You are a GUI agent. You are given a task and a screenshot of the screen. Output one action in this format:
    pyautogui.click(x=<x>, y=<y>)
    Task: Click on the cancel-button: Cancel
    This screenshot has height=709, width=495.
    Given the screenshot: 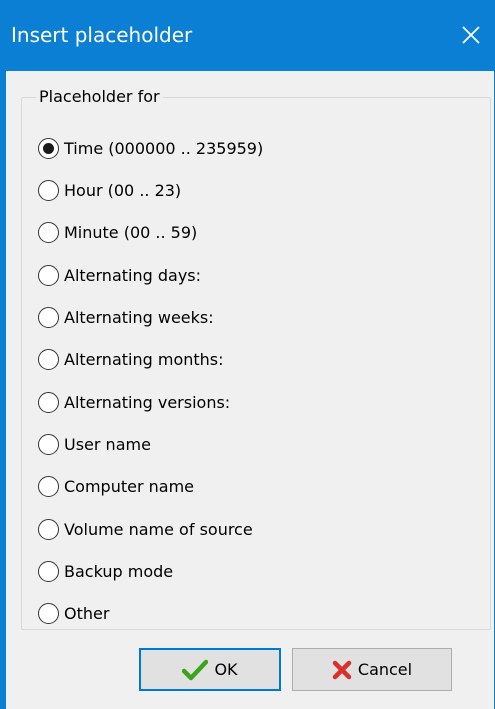 What is the action you would take?
    pyautogui.click(x=372, y=669)
    